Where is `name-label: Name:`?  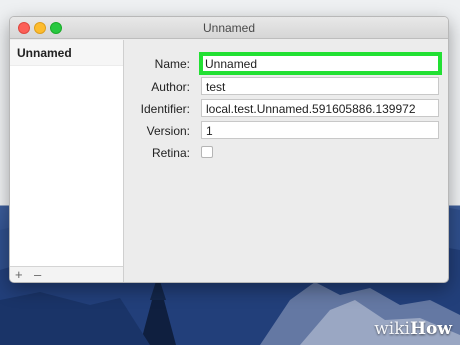
name-label: Name: is located at coordinates (172, 64).